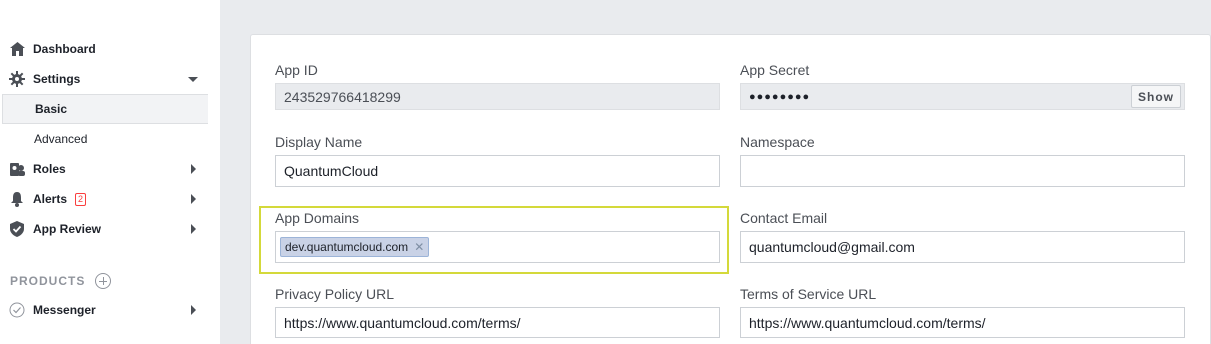 This screenshot has height=344, width=1211. What do you see at coordinates (1156, 96) in the screenshot?
I see `show-secret-button: Show` at bounding box center [1156, 96].